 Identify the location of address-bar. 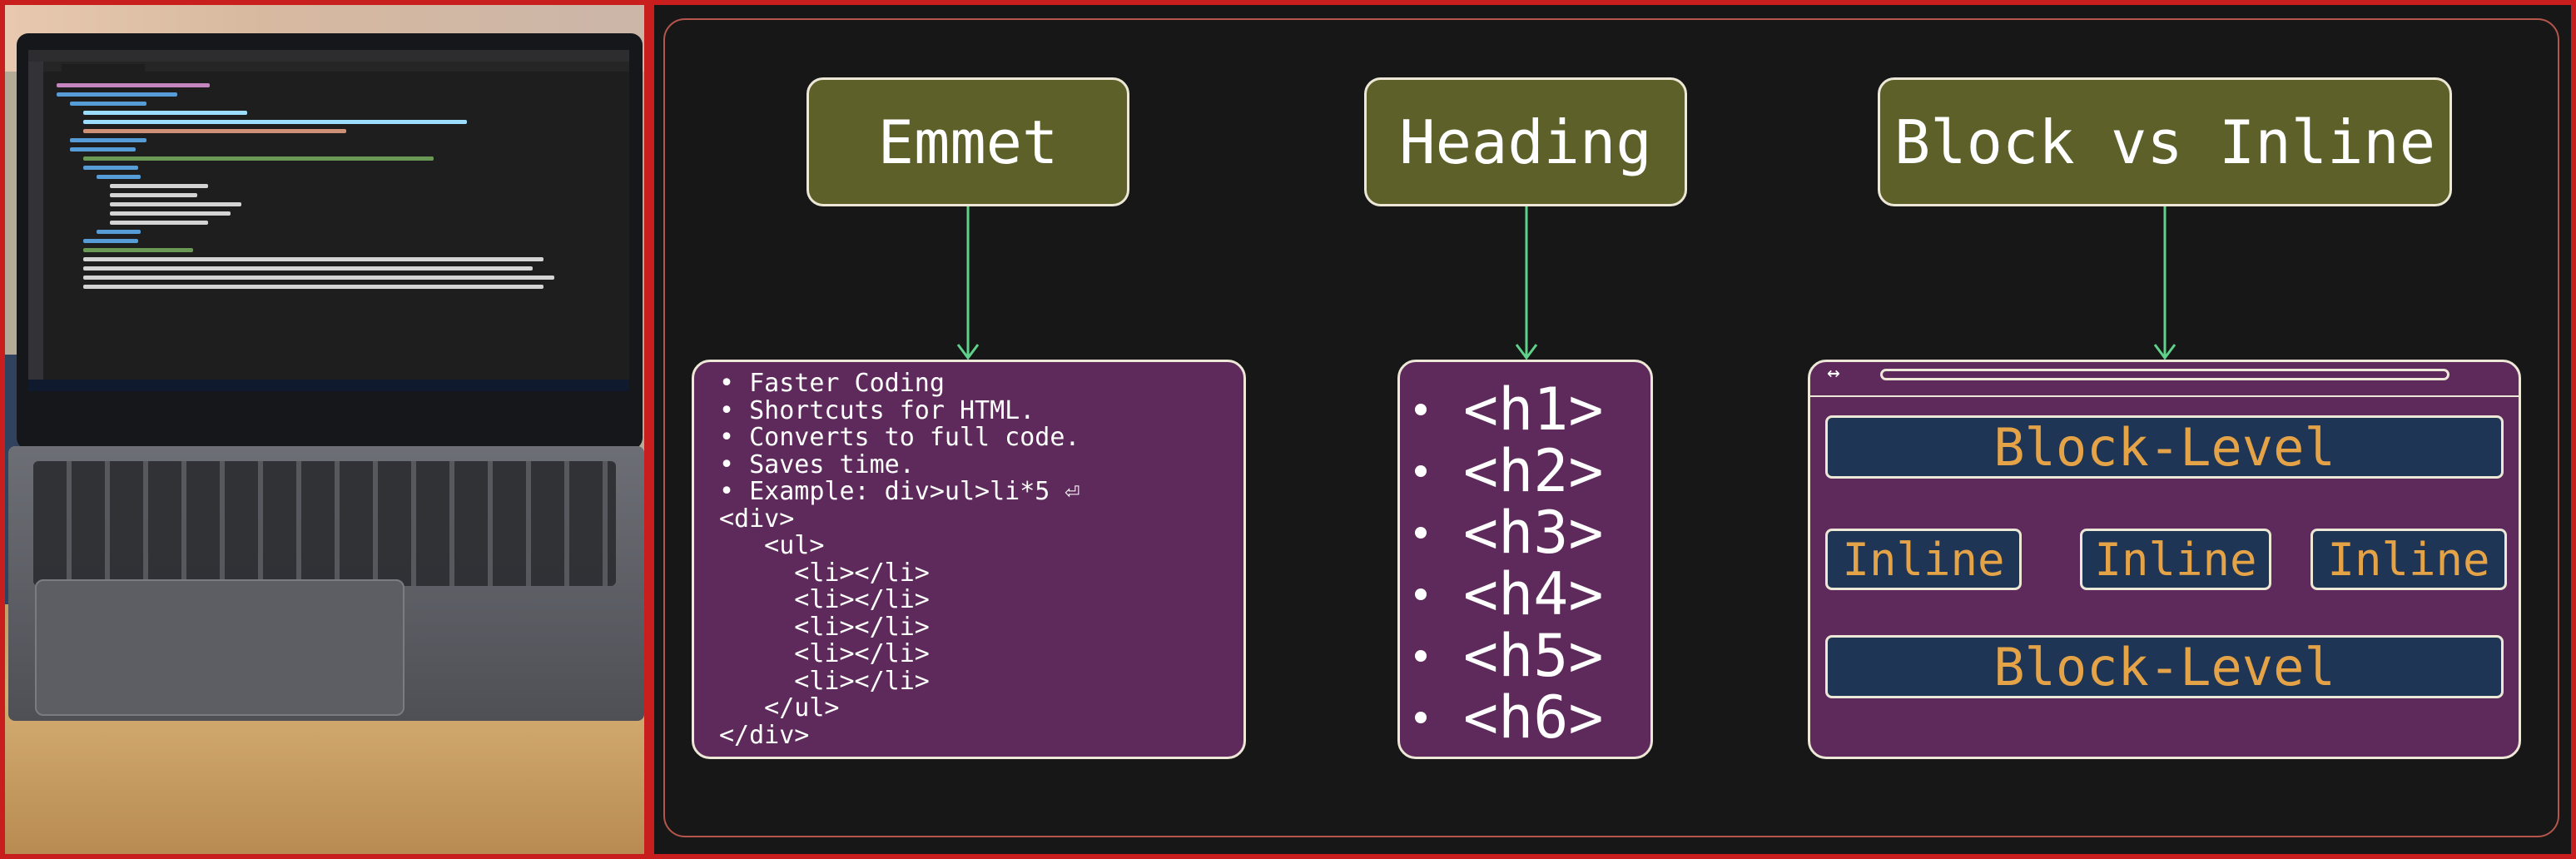
(2164, 374).